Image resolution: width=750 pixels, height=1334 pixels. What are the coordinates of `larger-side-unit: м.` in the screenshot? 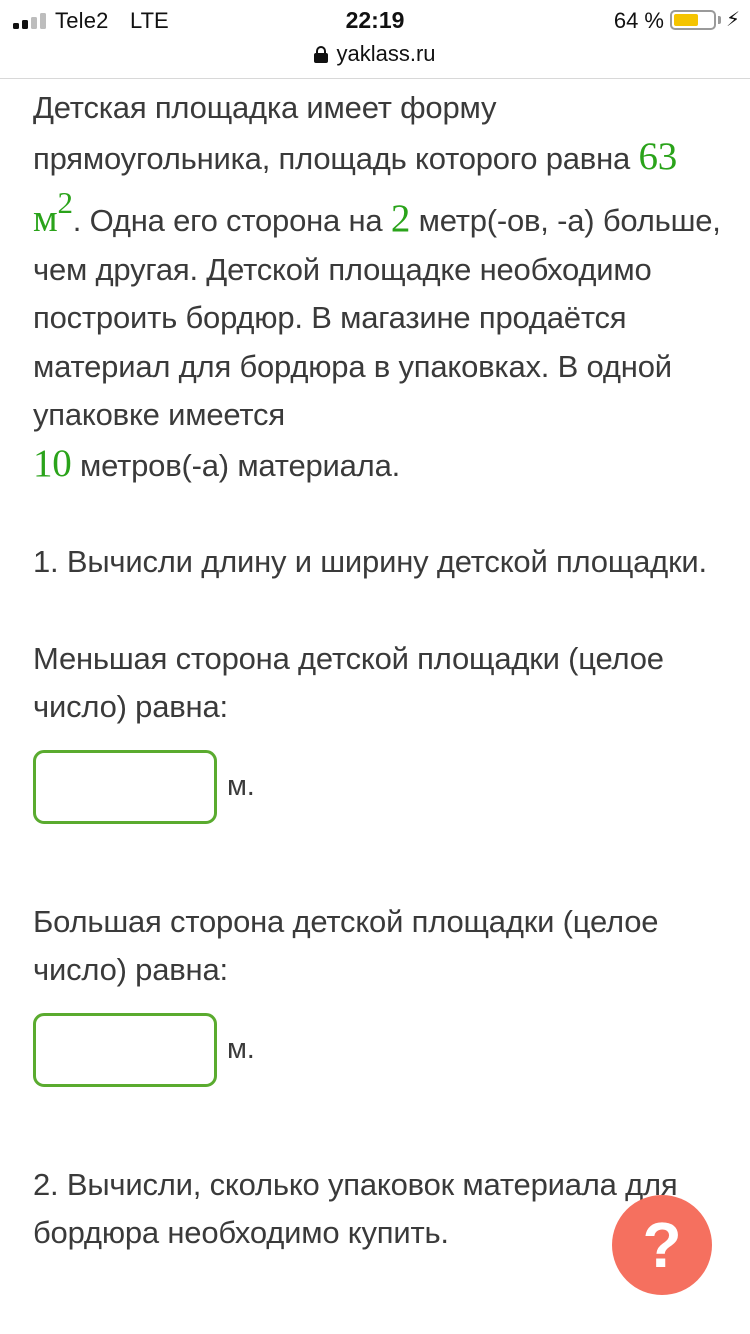 It's located at (241, 1049).